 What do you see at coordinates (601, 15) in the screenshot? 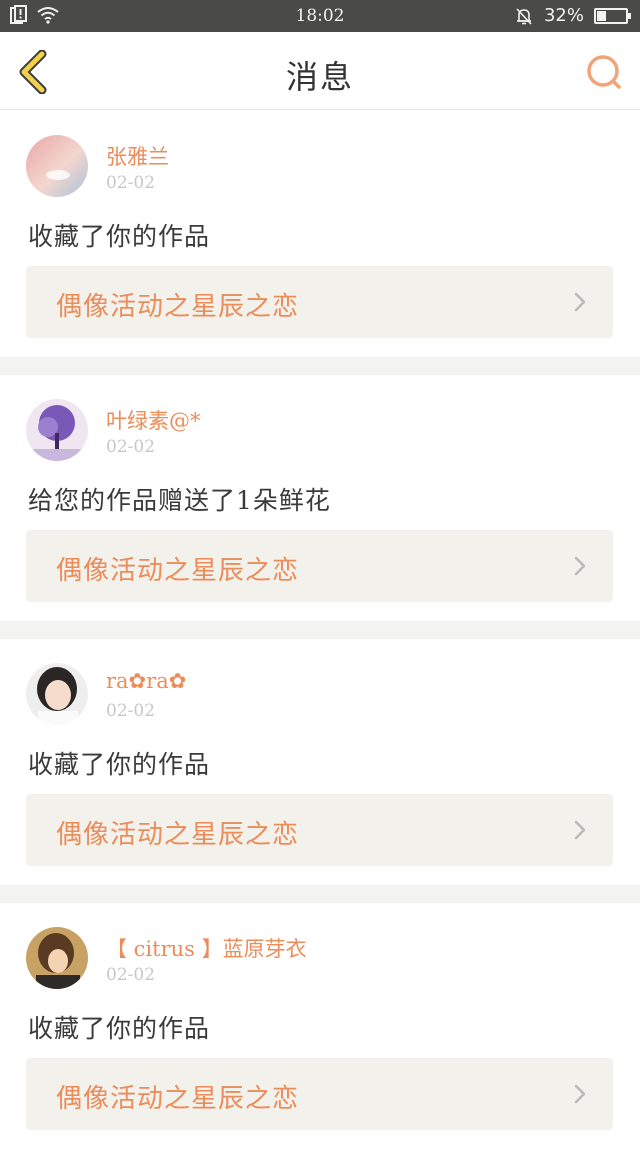
I see `battery-fill` at bounding box center [601, 15].